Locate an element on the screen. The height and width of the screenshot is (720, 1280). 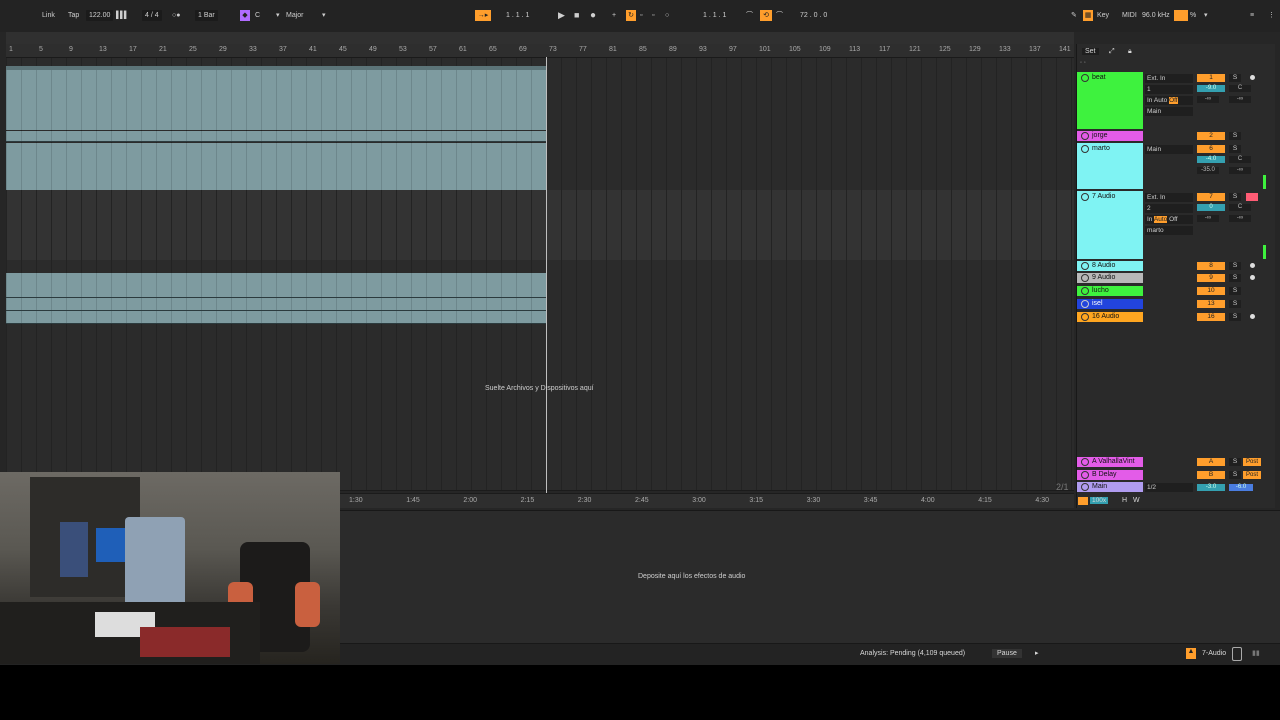
lock-icon: 🔒︎ is located at coordinates (1130, 52).